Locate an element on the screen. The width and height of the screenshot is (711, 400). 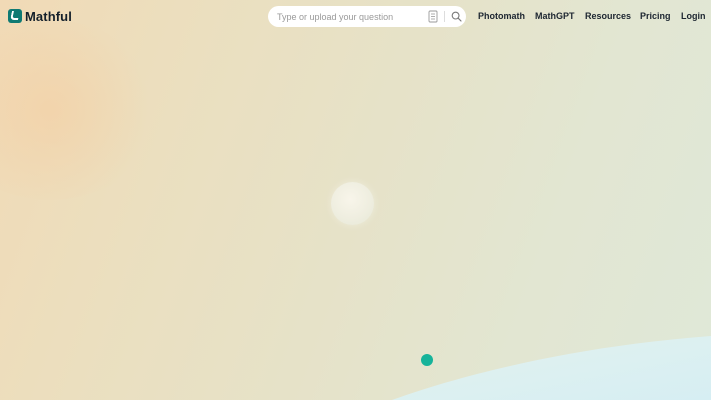
brand-logo: Mathful is located at coordinates (40, 16).